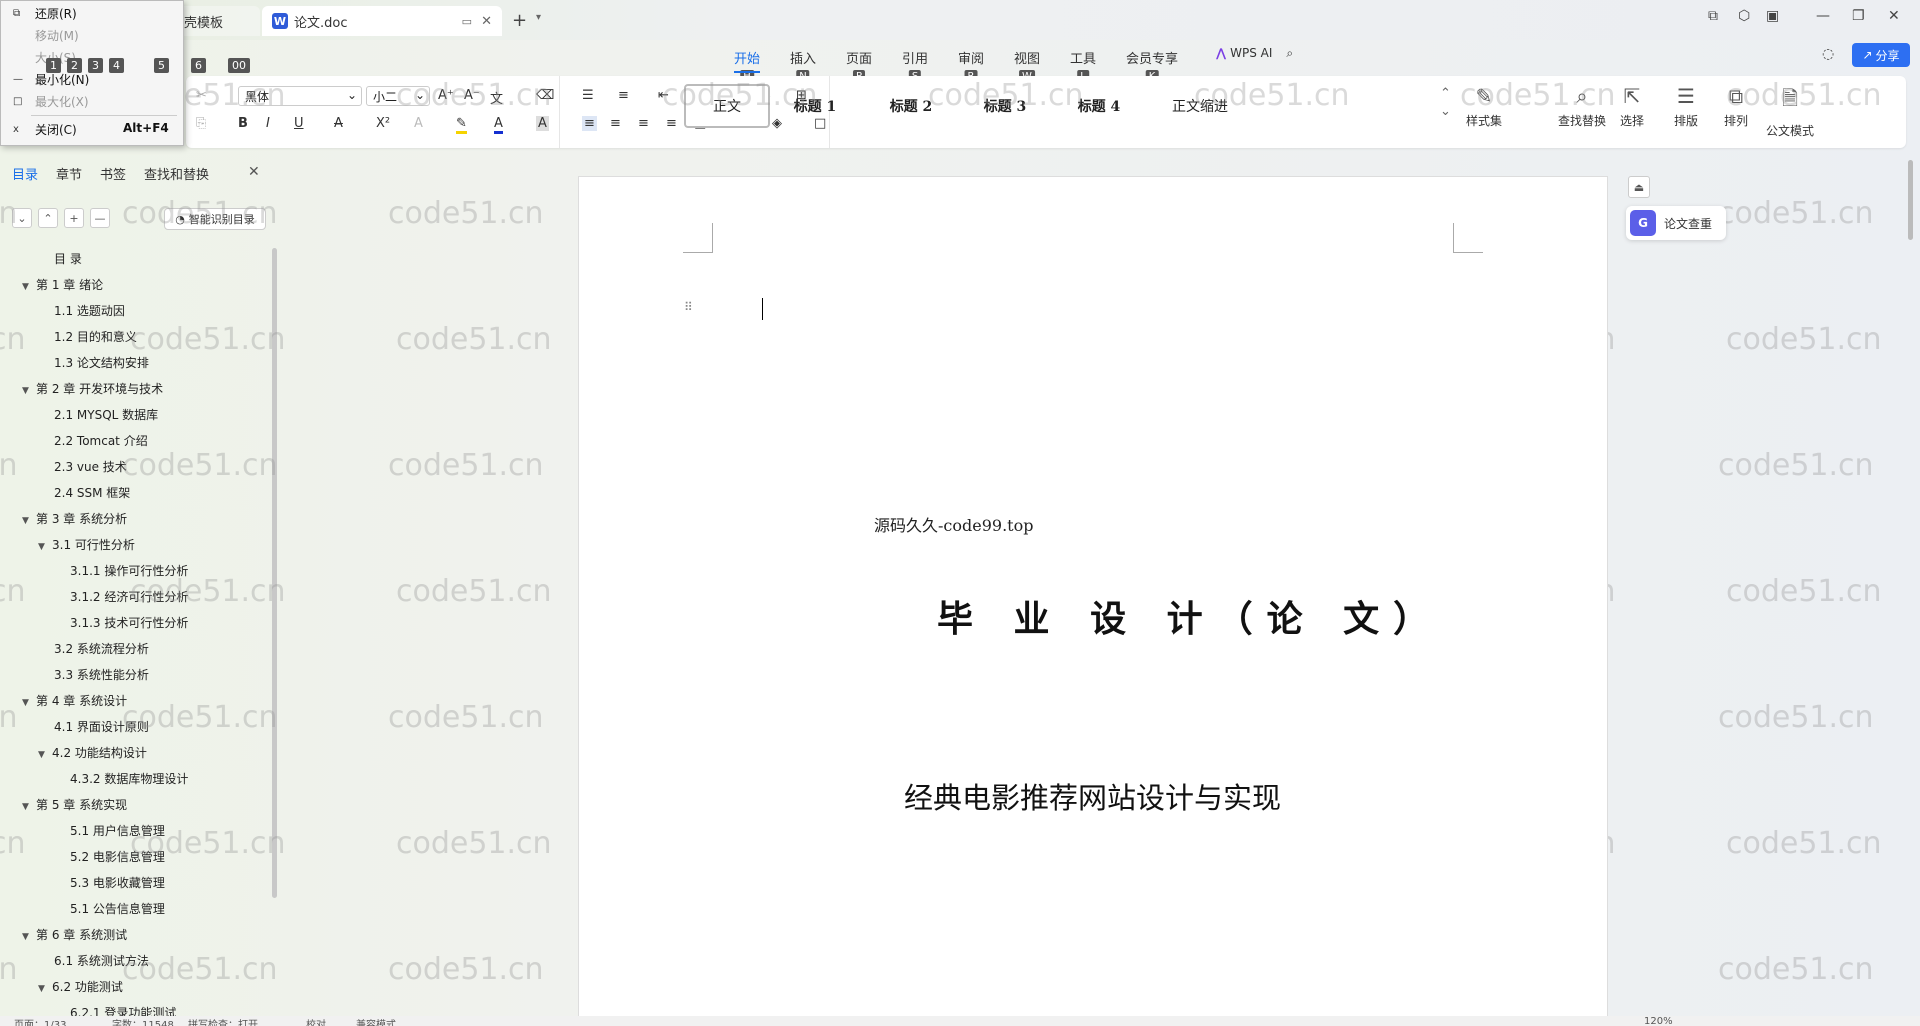 This screenshot has height=1026, width=1920. What do you see at coordinates (215, 219) in the screenshot?
I see `smart-toc-button: ◔ 智能识别目录` at bounding box center [215, 219].